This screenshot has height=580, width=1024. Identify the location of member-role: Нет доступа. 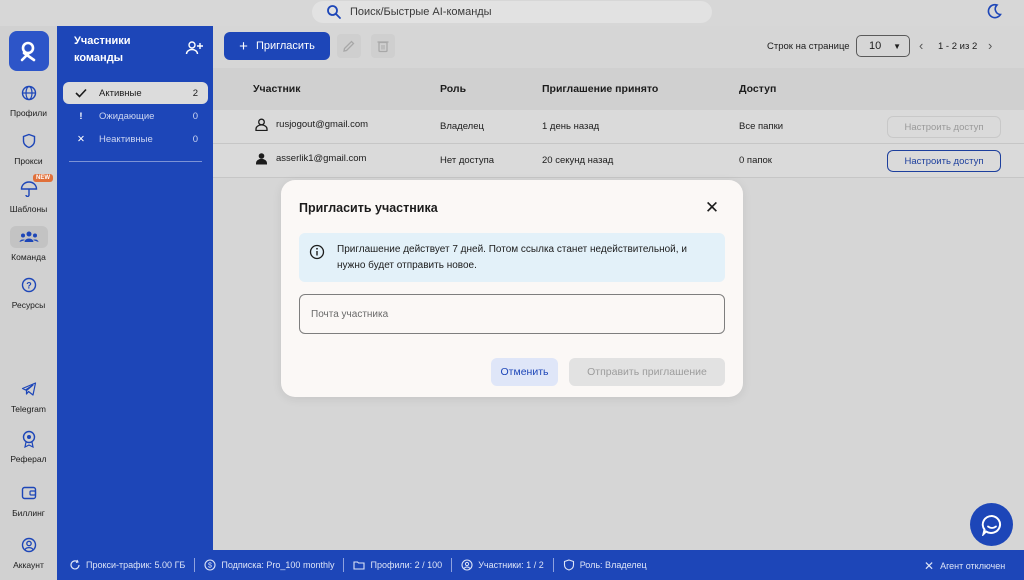
(467, 160).